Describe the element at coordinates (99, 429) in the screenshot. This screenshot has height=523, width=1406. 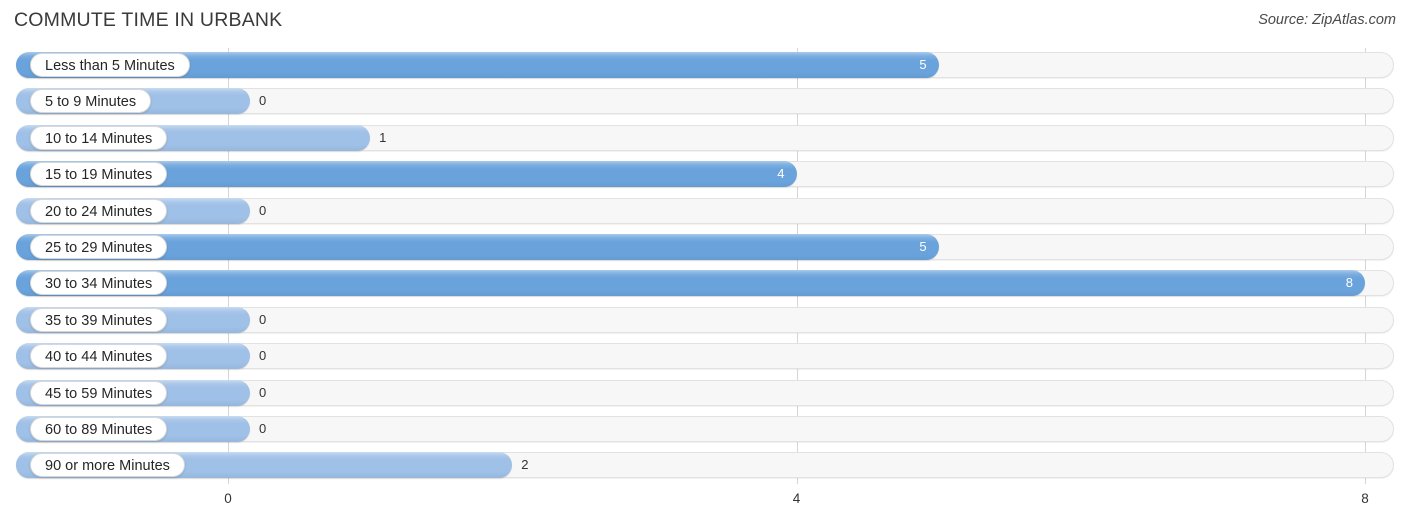
I see `category-label: 60 to 89 Minutes` at that location.